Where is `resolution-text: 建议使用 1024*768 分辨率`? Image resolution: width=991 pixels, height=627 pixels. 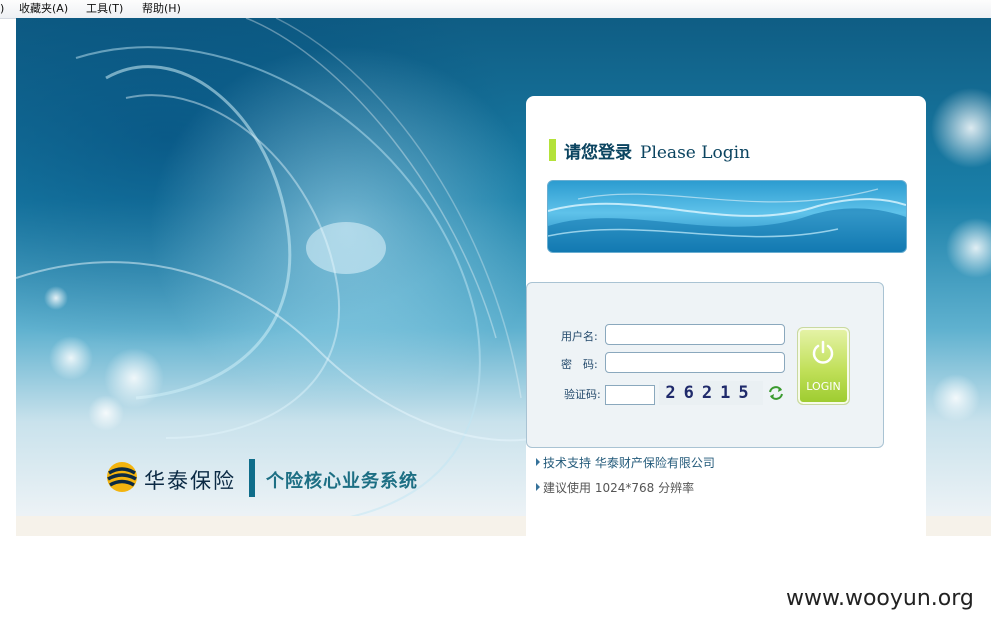
resolution-text: 建议使用 1024*768 分辨率 is located at coordinates (619, 488).